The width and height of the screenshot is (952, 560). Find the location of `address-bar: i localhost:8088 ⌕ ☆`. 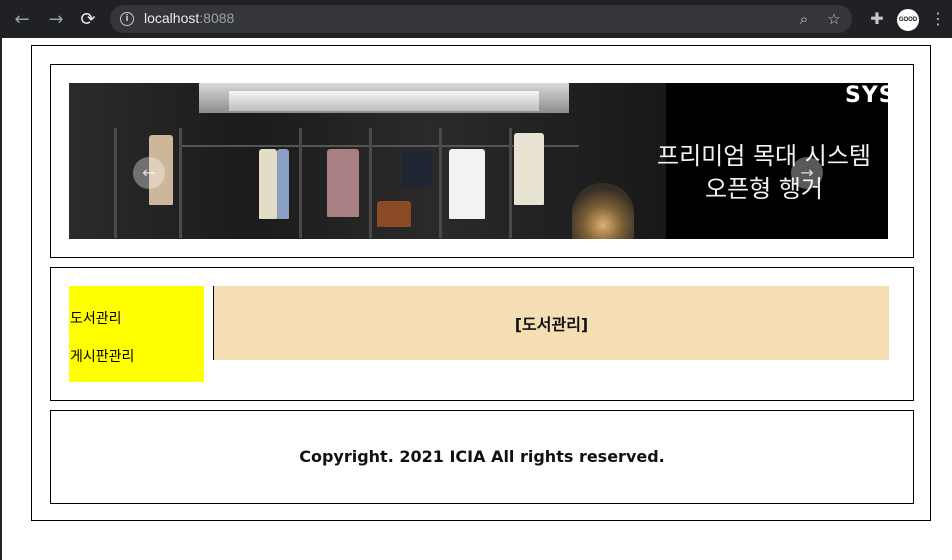

address-bar: i localhost:8088 ⌕ ☆ is located at coordinates (481, 19).